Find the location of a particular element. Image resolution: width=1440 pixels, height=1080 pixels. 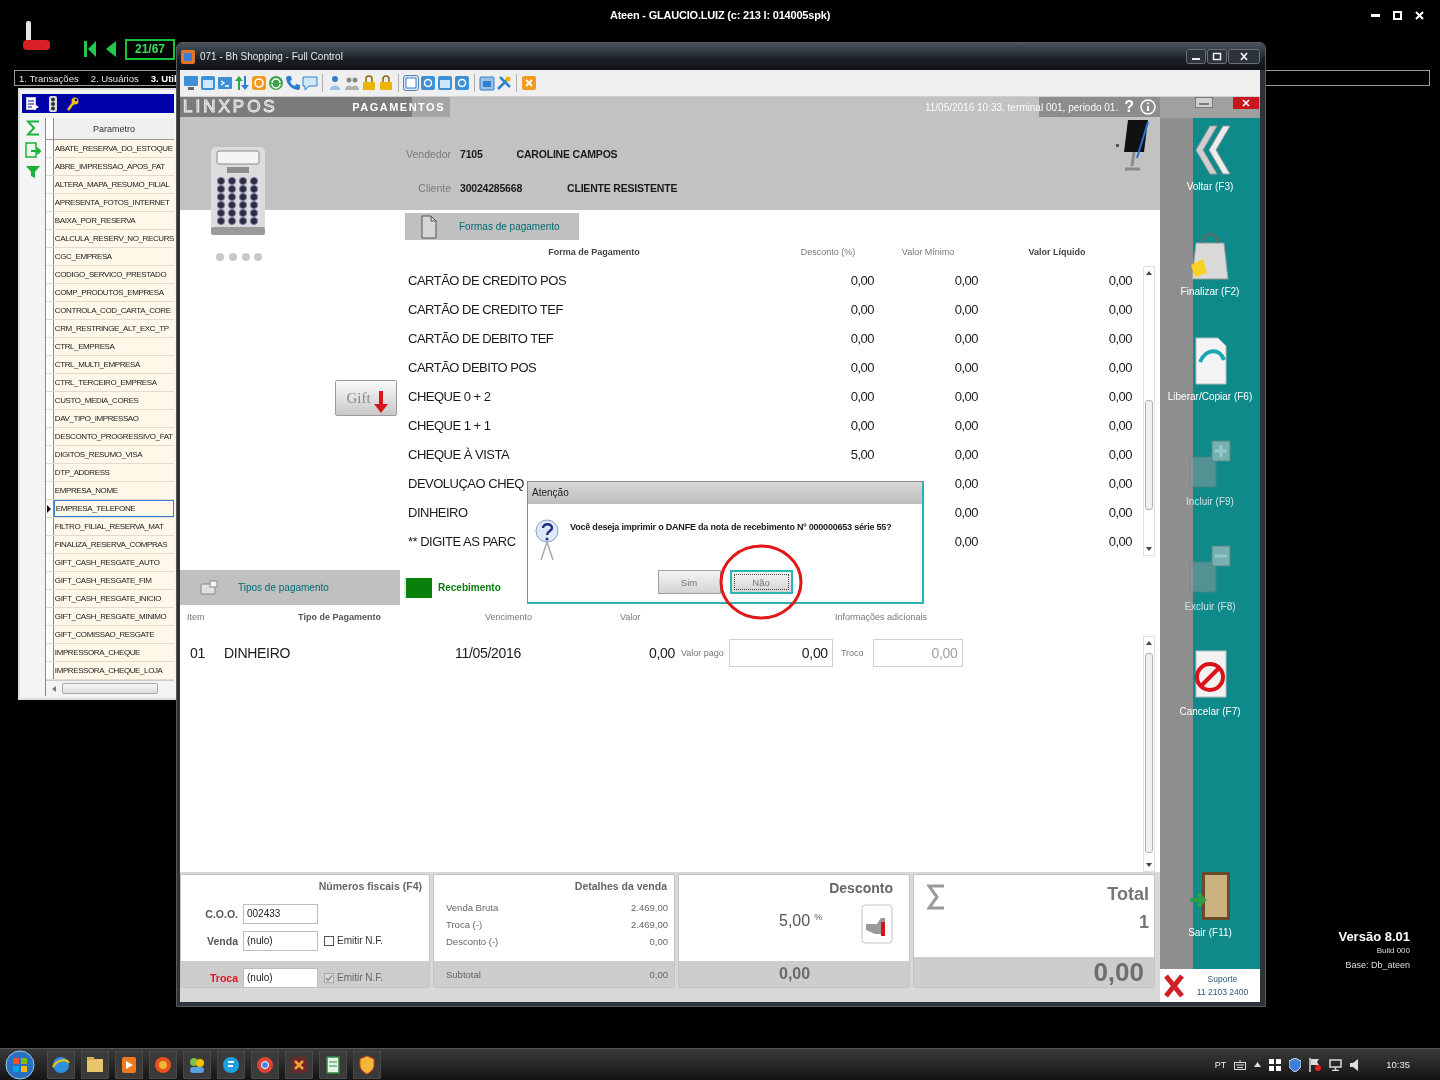

parameter-cell: CONTROLA_COD_CARTA_CORE is located at coordinates (113, 310).